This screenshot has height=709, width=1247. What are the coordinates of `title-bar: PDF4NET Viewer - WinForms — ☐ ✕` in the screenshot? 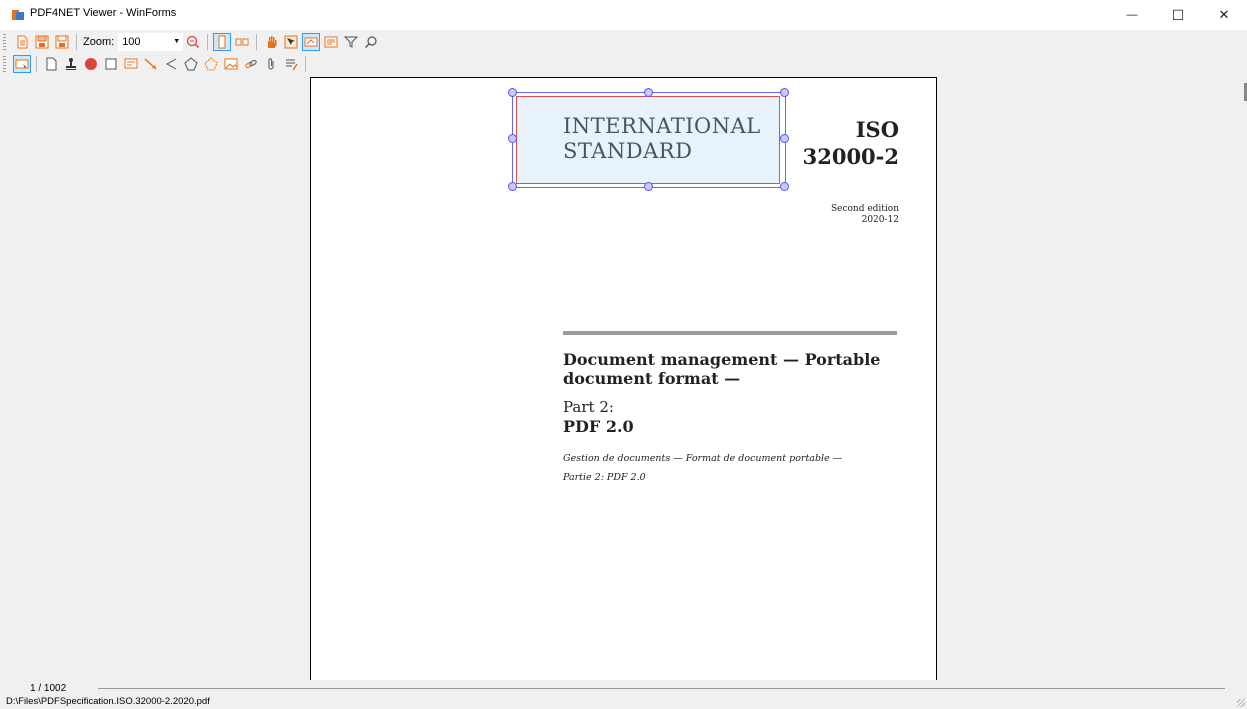 It's located at (623, 15).